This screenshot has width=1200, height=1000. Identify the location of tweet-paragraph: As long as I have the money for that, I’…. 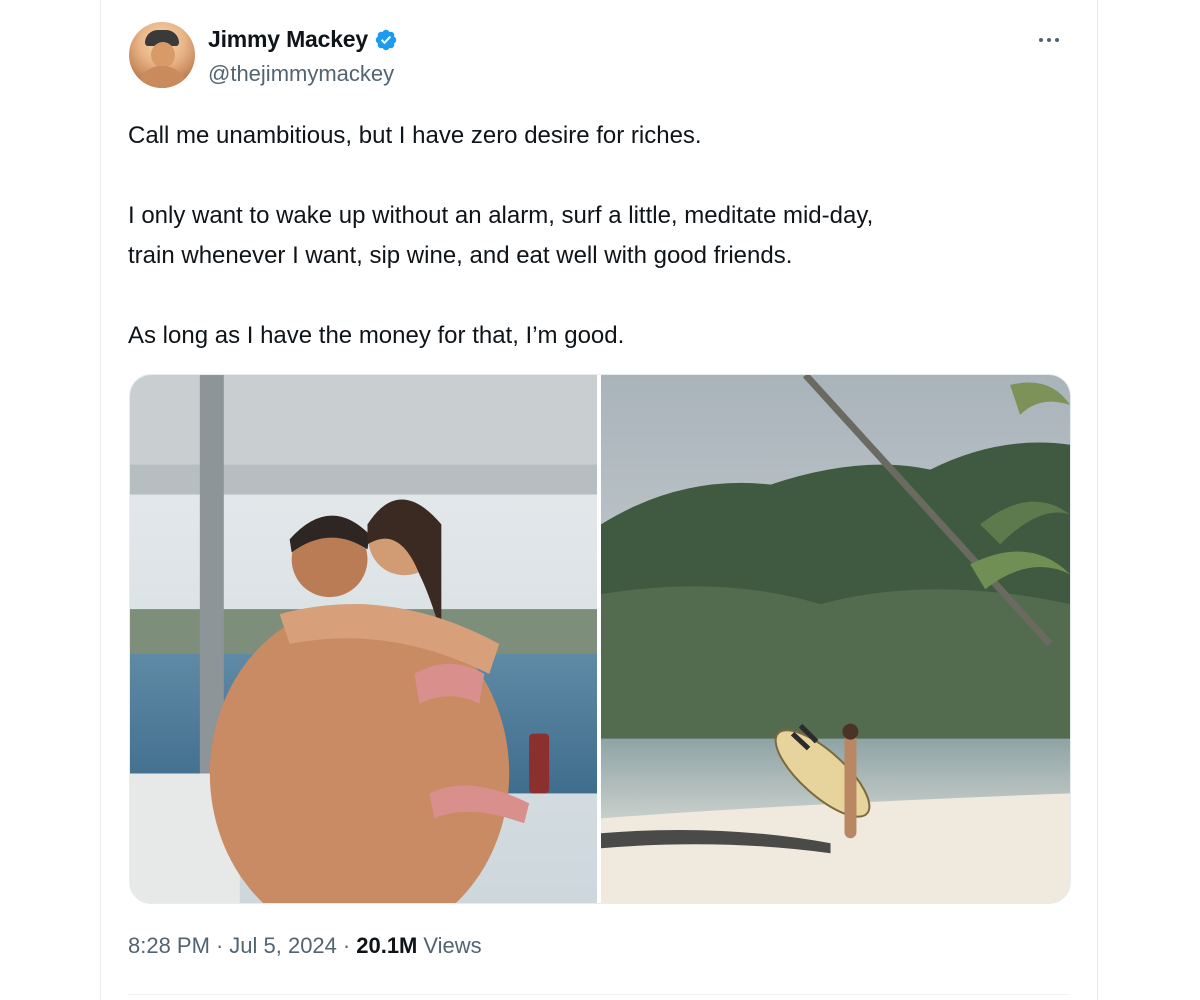
(376, 335).